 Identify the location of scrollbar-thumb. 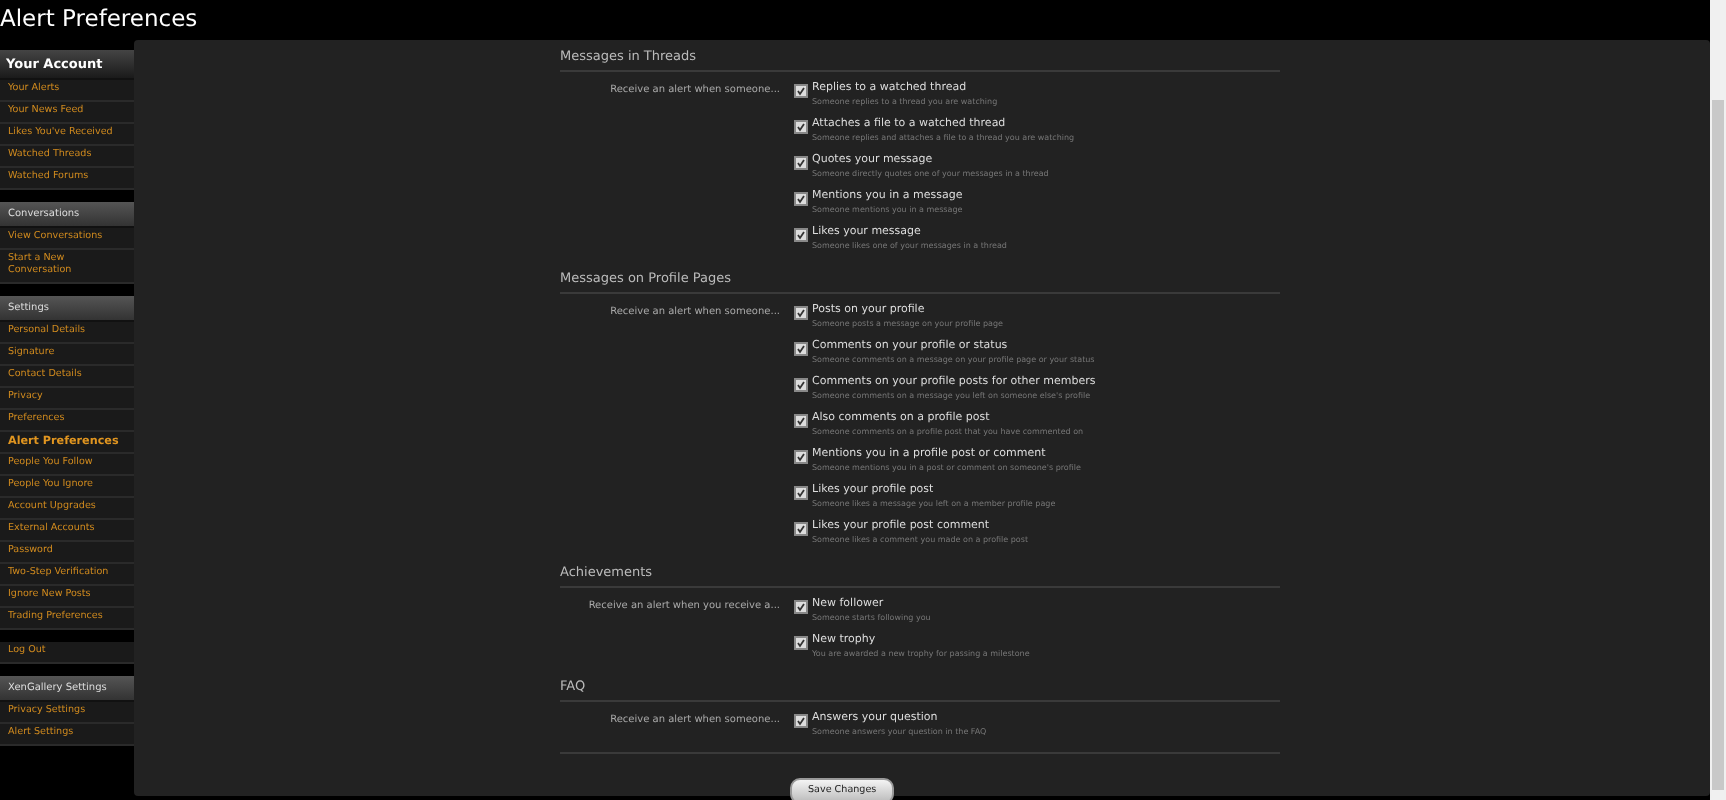
(1718, 445).